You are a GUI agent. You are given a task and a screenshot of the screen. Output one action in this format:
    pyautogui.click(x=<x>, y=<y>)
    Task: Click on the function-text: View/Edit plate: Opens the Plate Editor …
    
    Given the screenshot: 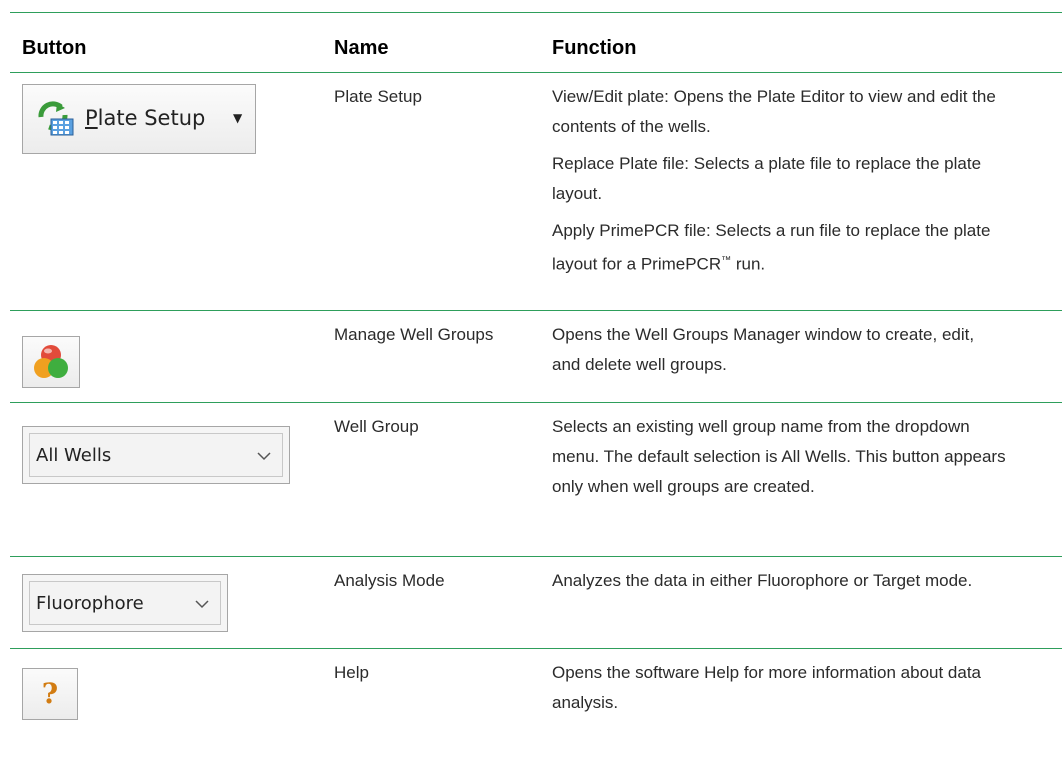 What is the action you would take?
    pyautogui.click(x=774, y=111)
    